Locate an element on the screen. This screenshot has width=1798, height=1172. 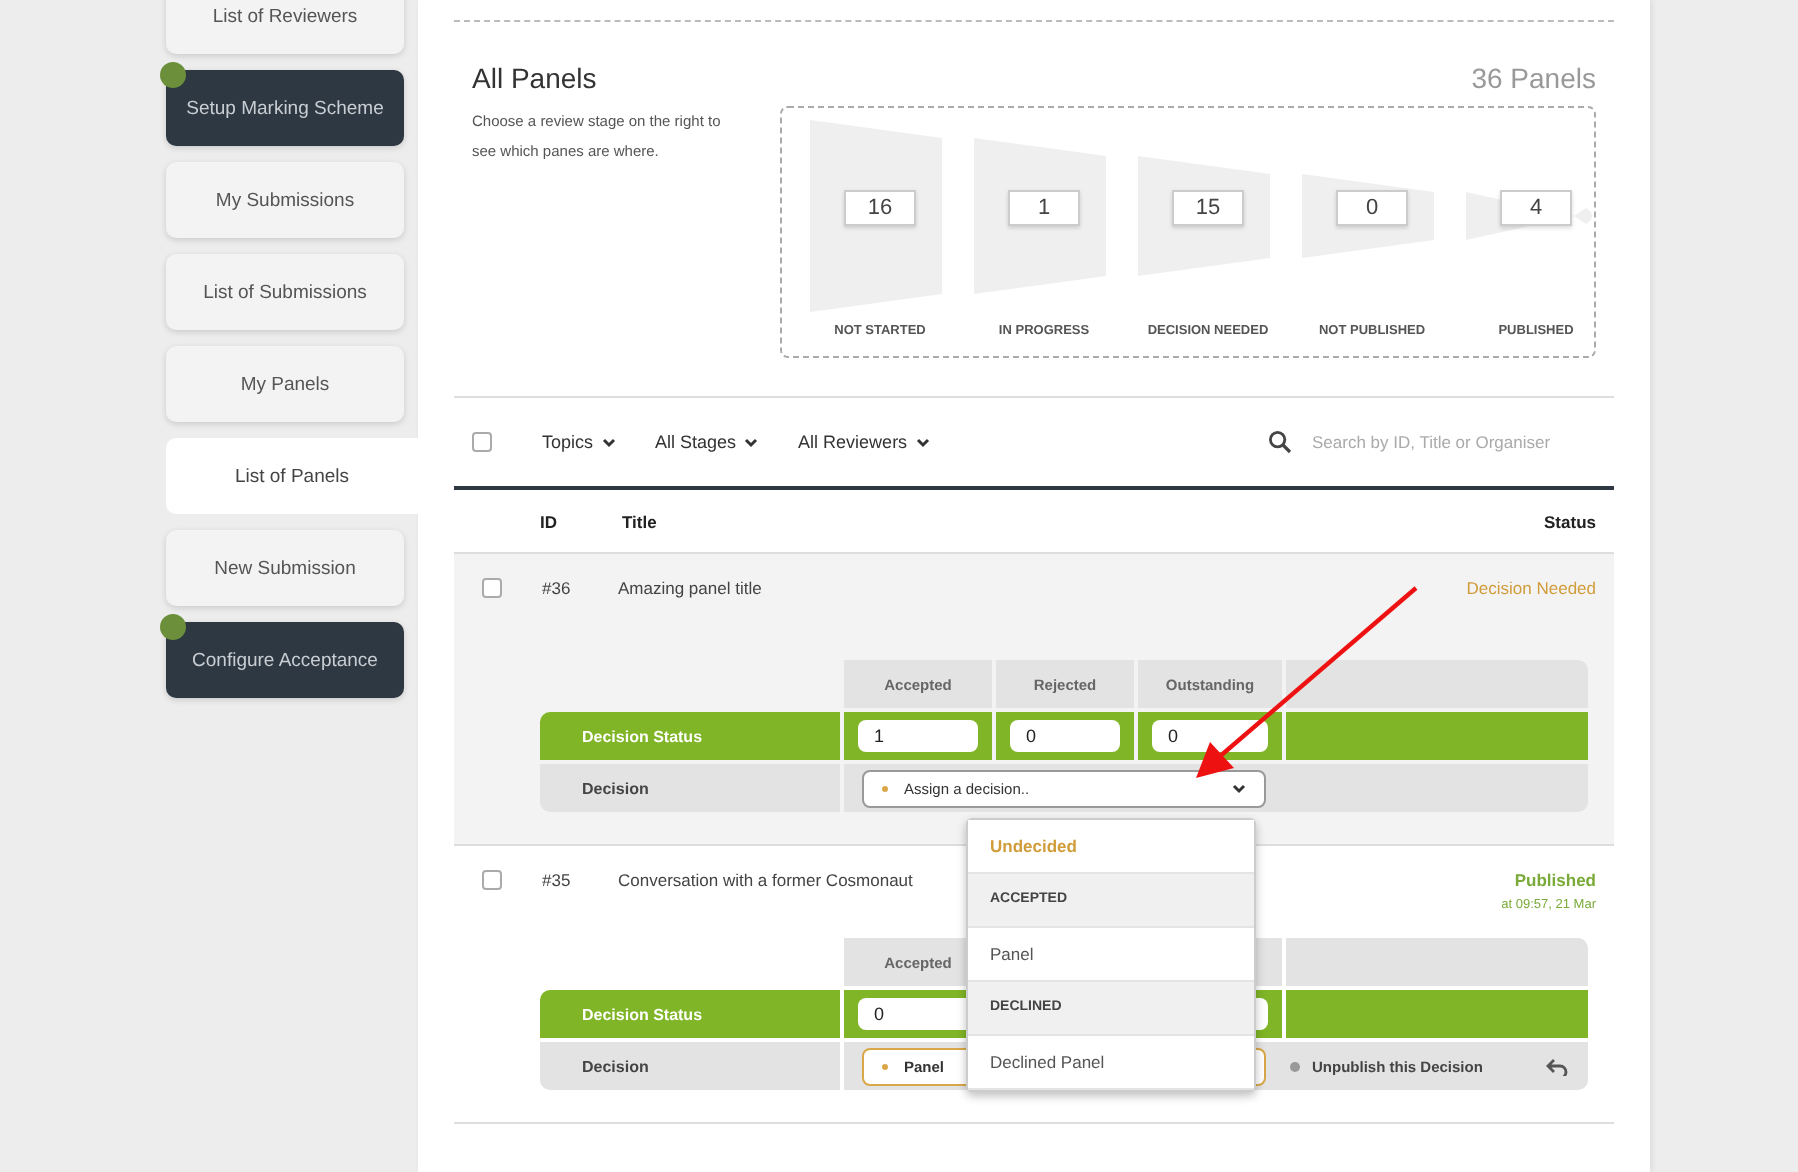
panel-id: #36 is located at coordinates (557, 588).